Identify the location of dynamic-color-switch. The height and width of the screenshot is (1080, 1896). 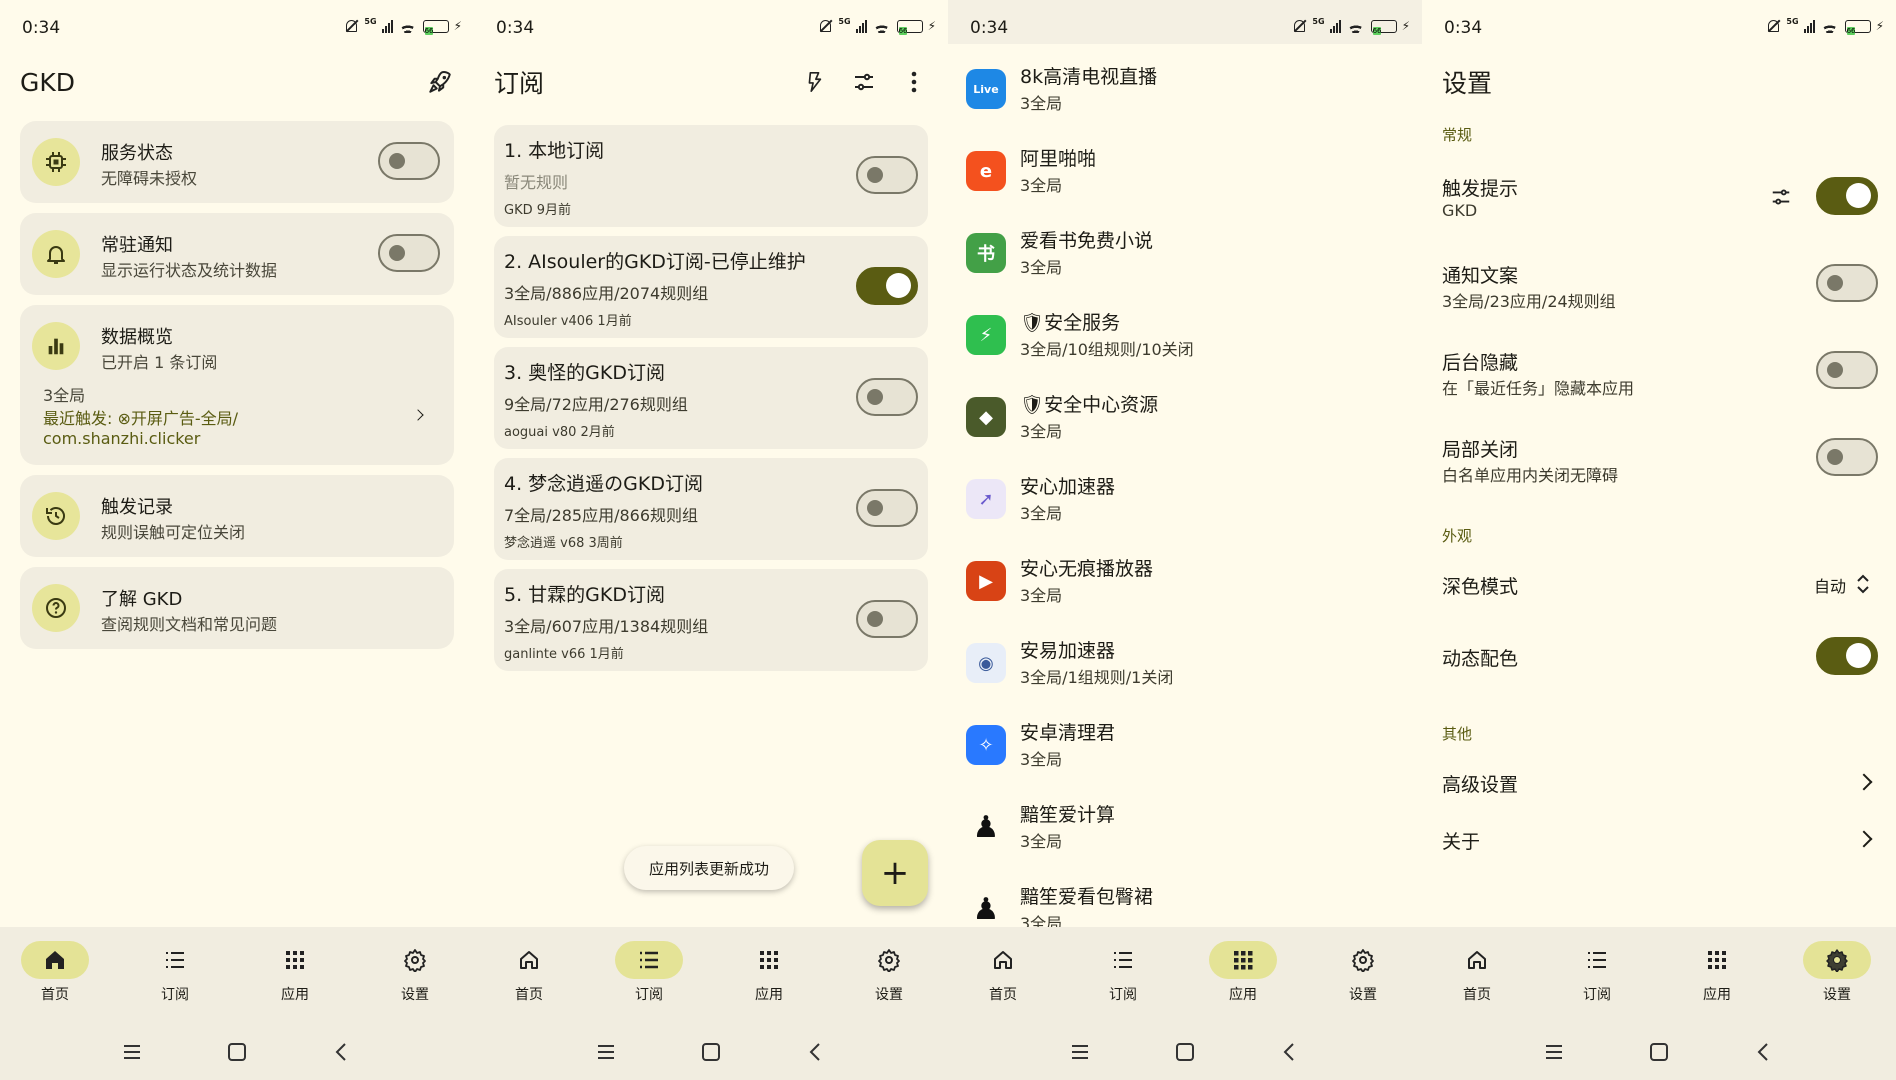
(1847, 656).